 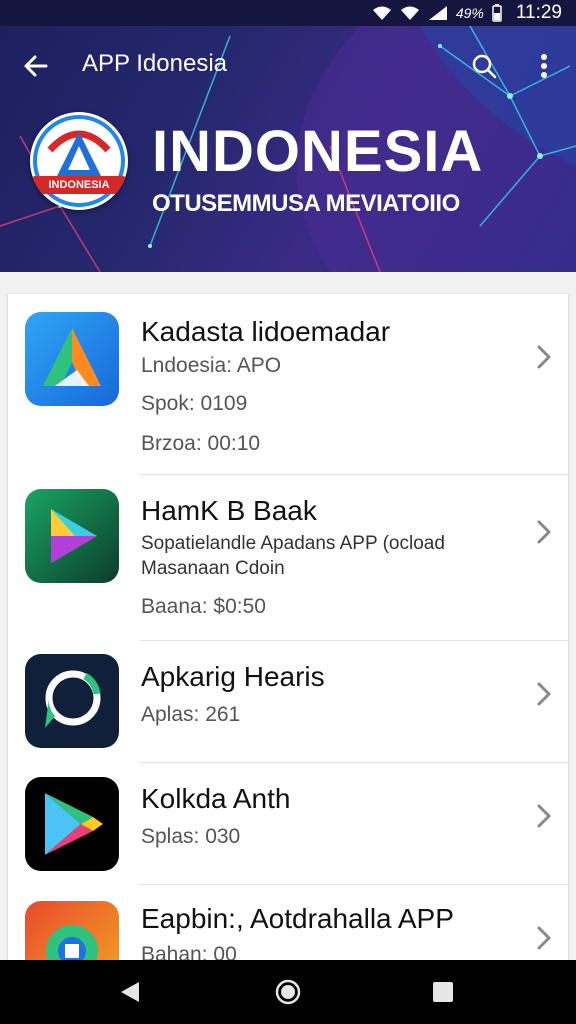 What do you see at coordinates (194, 403) in the screenshot?
I see `app-detail: Spok: 0109` at bounding box center [194, 403].